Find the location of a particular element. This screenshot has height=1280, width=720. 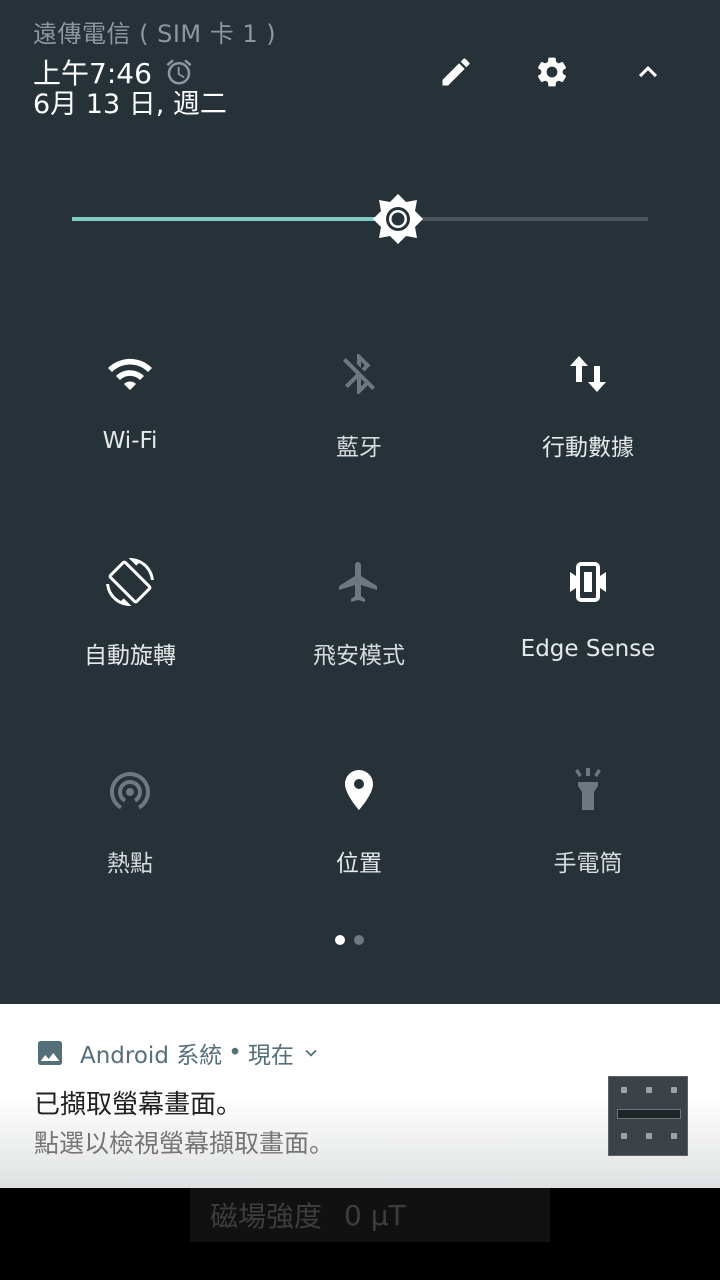

gear-icon is located at coordinates (552, 72).